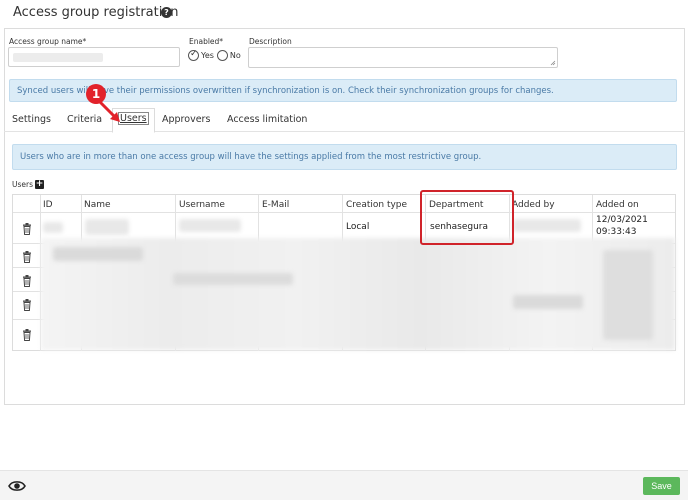  What do you see at coordinates (467, 217) in the screenshot?
I see `department-highlight-box` at bounding box center [467, 217].